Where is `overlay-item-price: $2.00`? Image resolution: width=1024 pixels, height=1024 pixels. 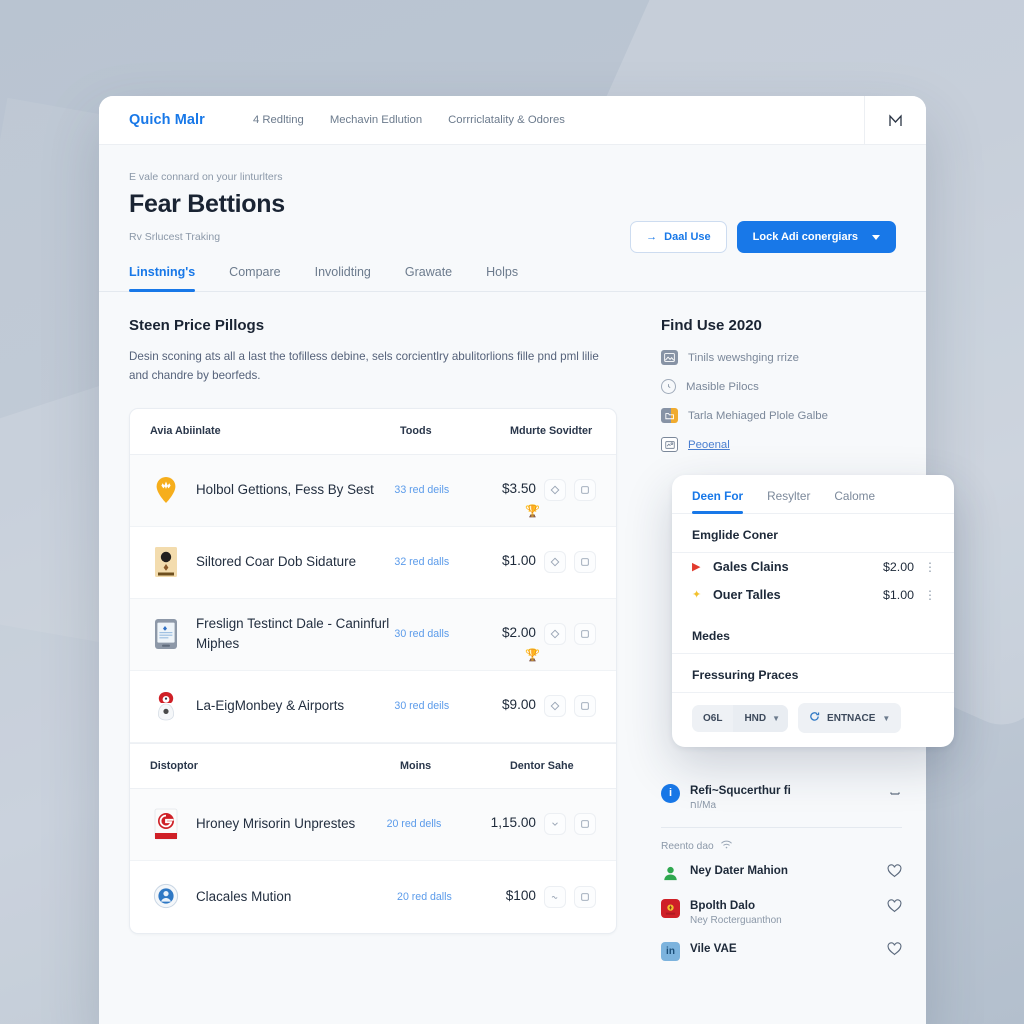 overlay-item-price: $2.00 is located at coordinates (898, 567).